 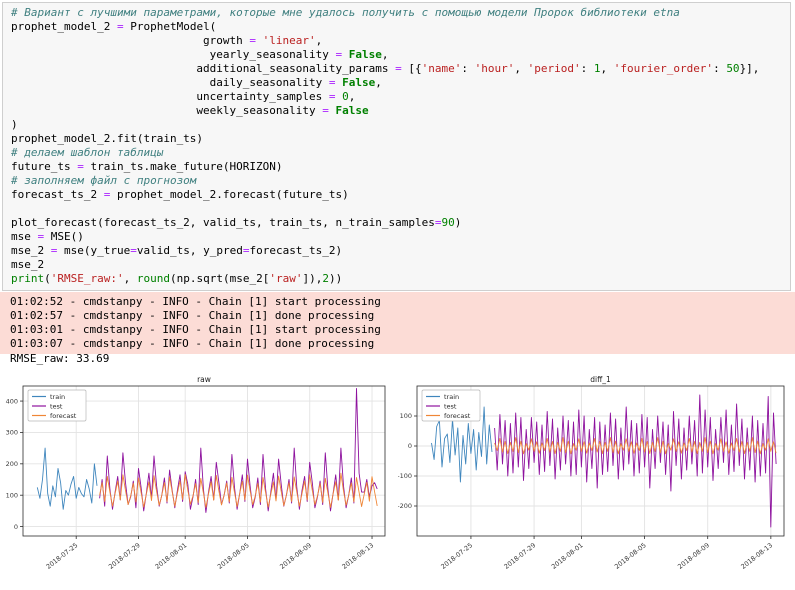 I want to click on code-line: yearly_seasonality = False,, so click(x=398, y=55).